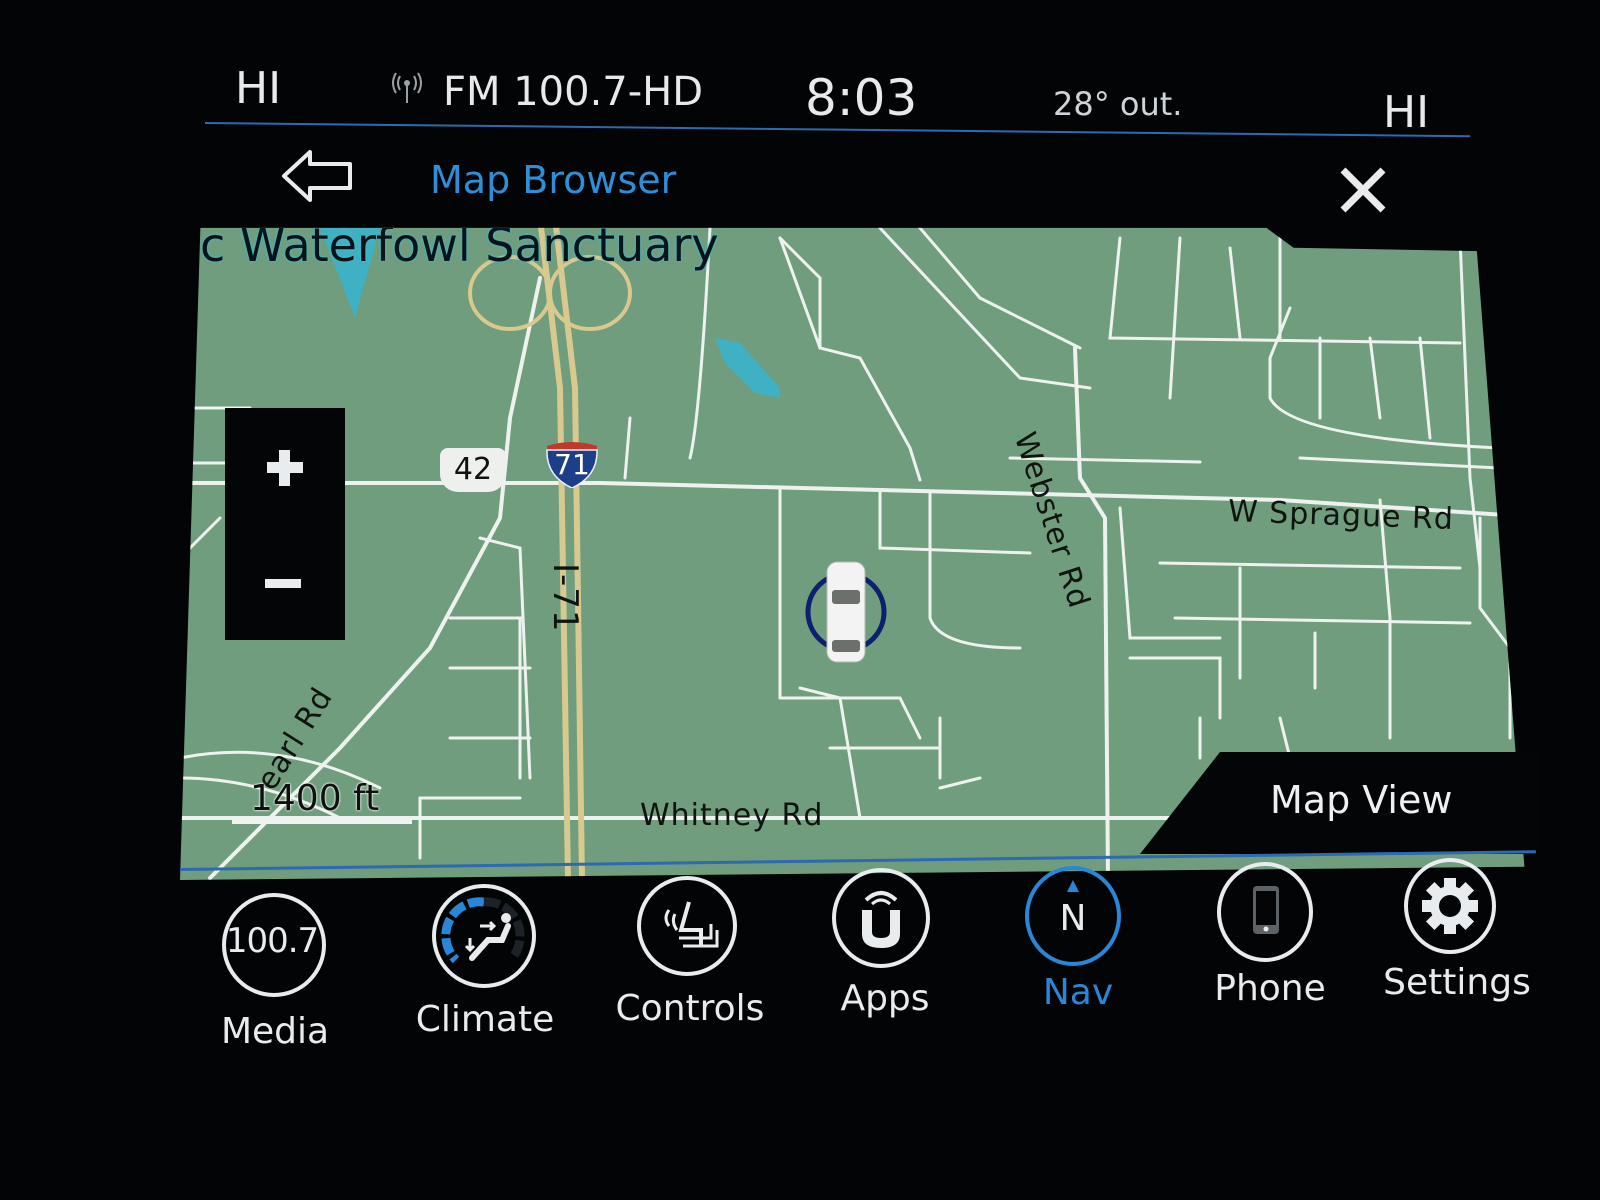 This screenshot has height=1200, width=1600. Describe the element at coordinates (322, 822) in the screenshot. I see `scale-bar` at that location.